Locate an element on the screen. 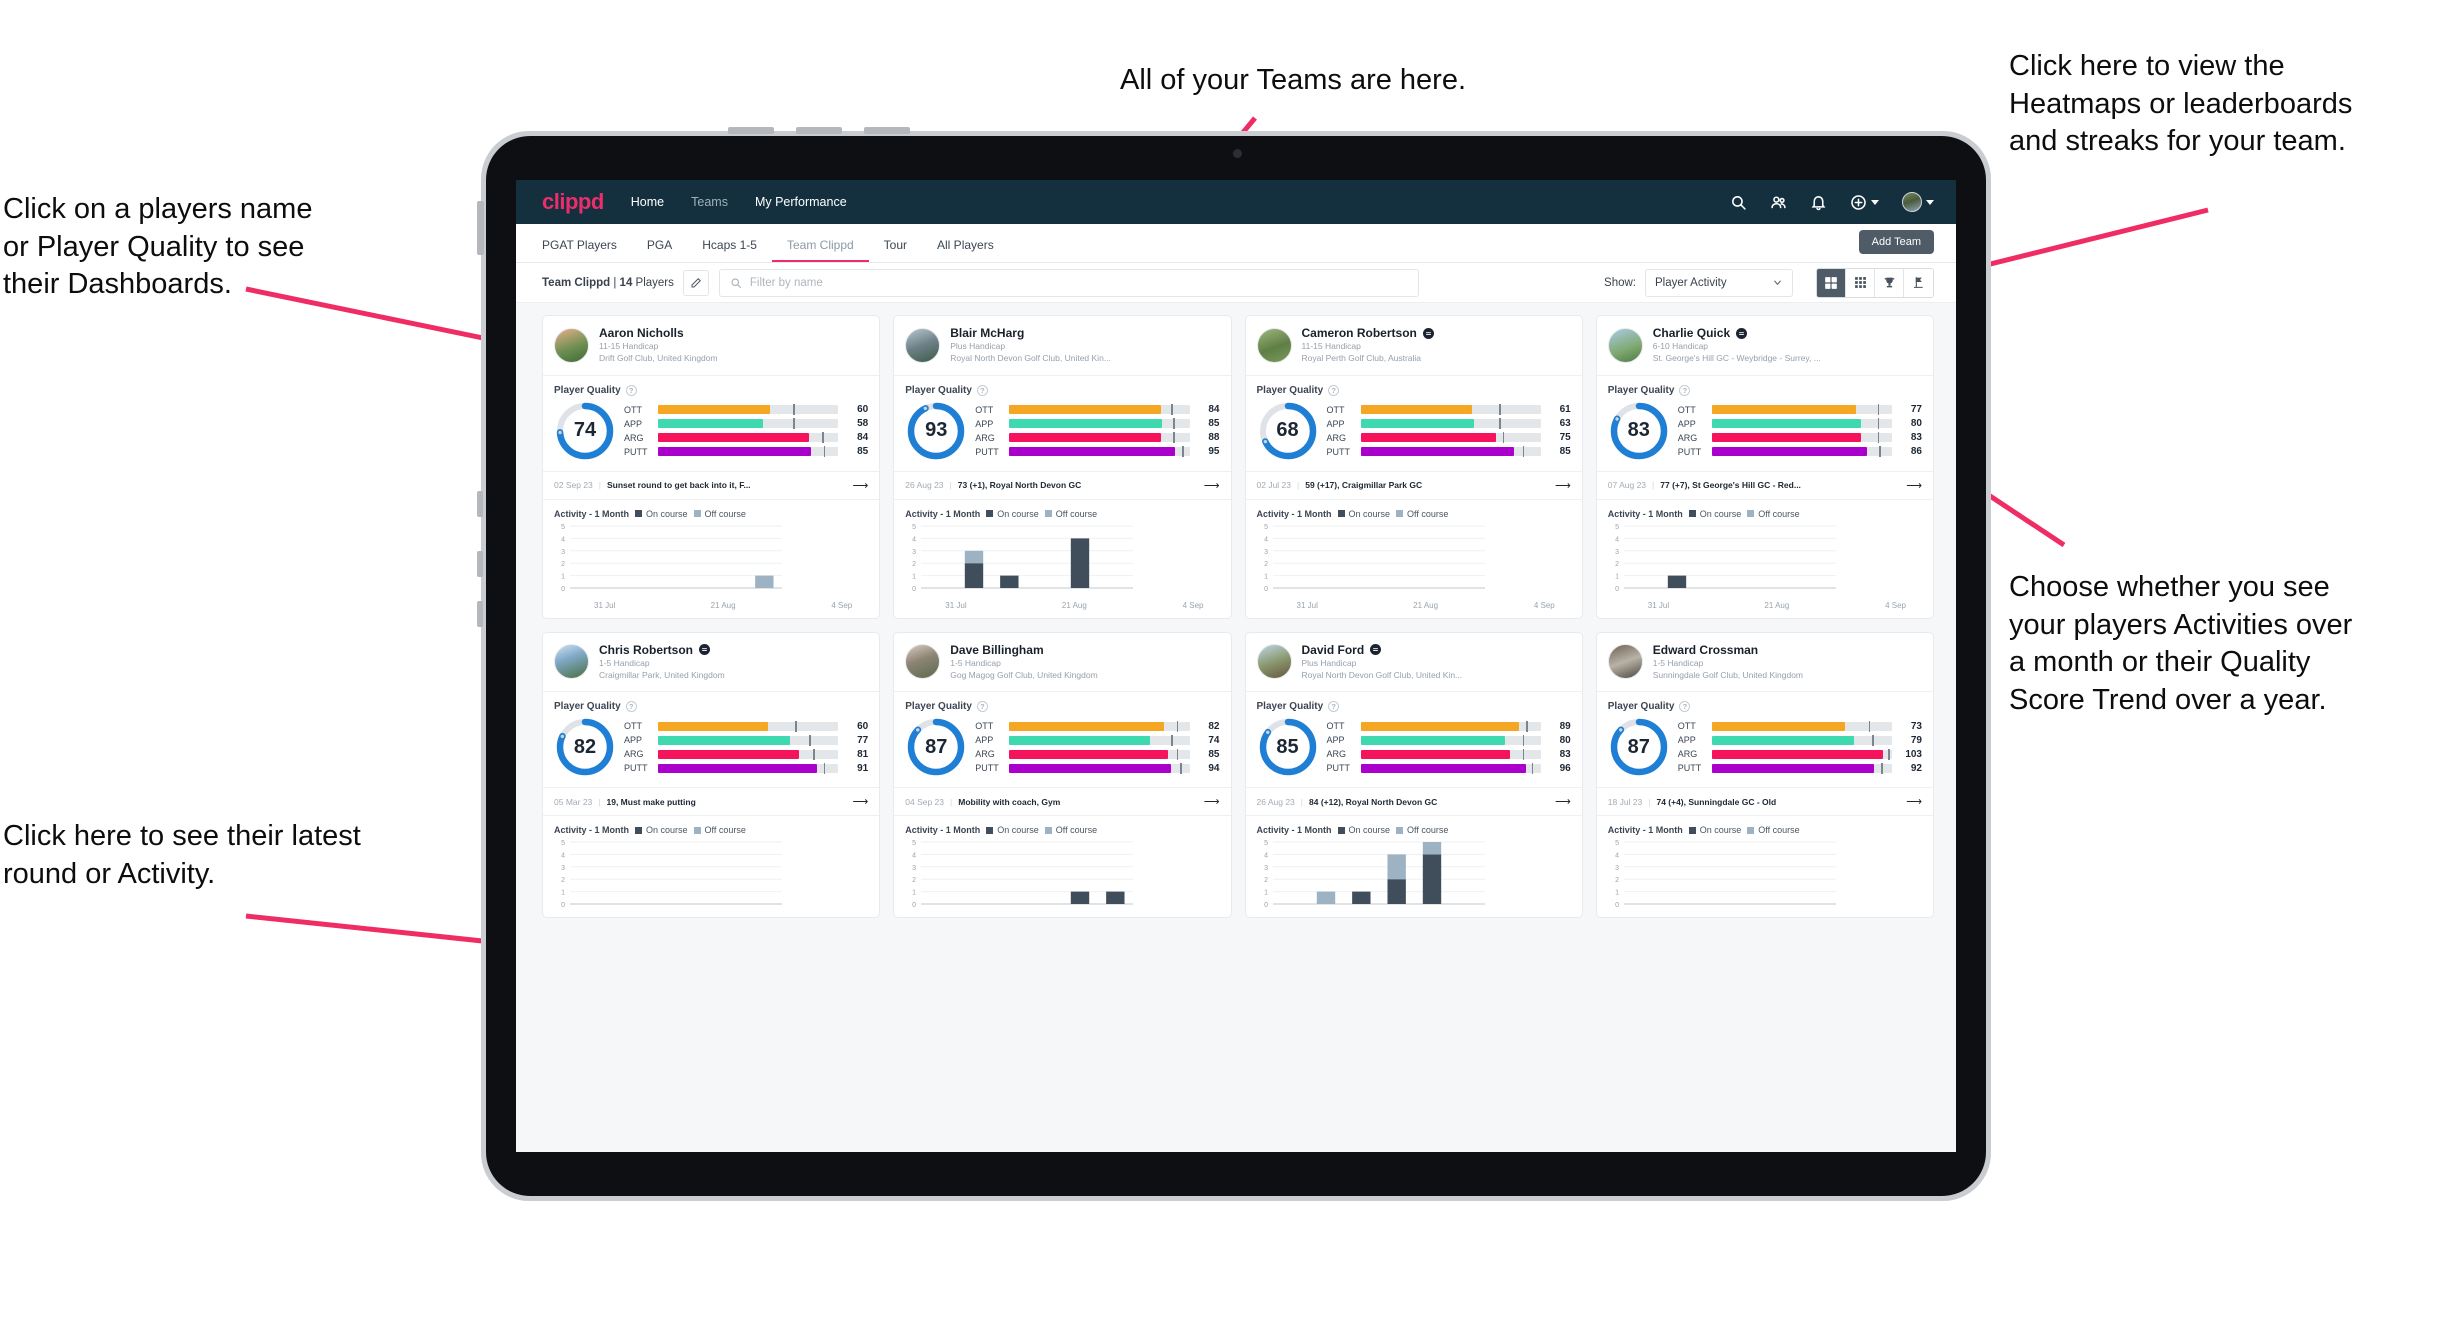 This screenshot has width=2452, height=1319. tab-pga: PGA is located at coordinates (659, 250).